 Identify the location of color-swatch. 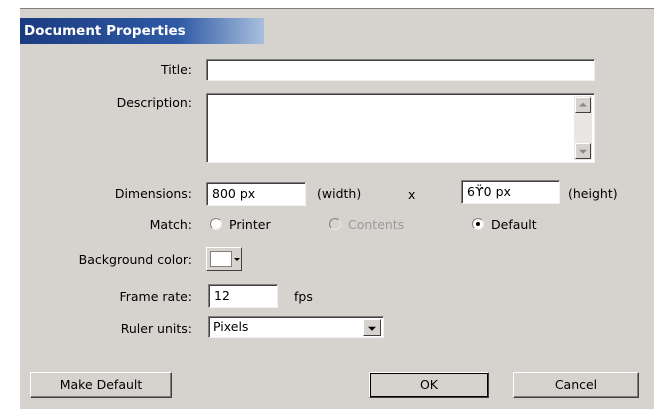
(221, 259).